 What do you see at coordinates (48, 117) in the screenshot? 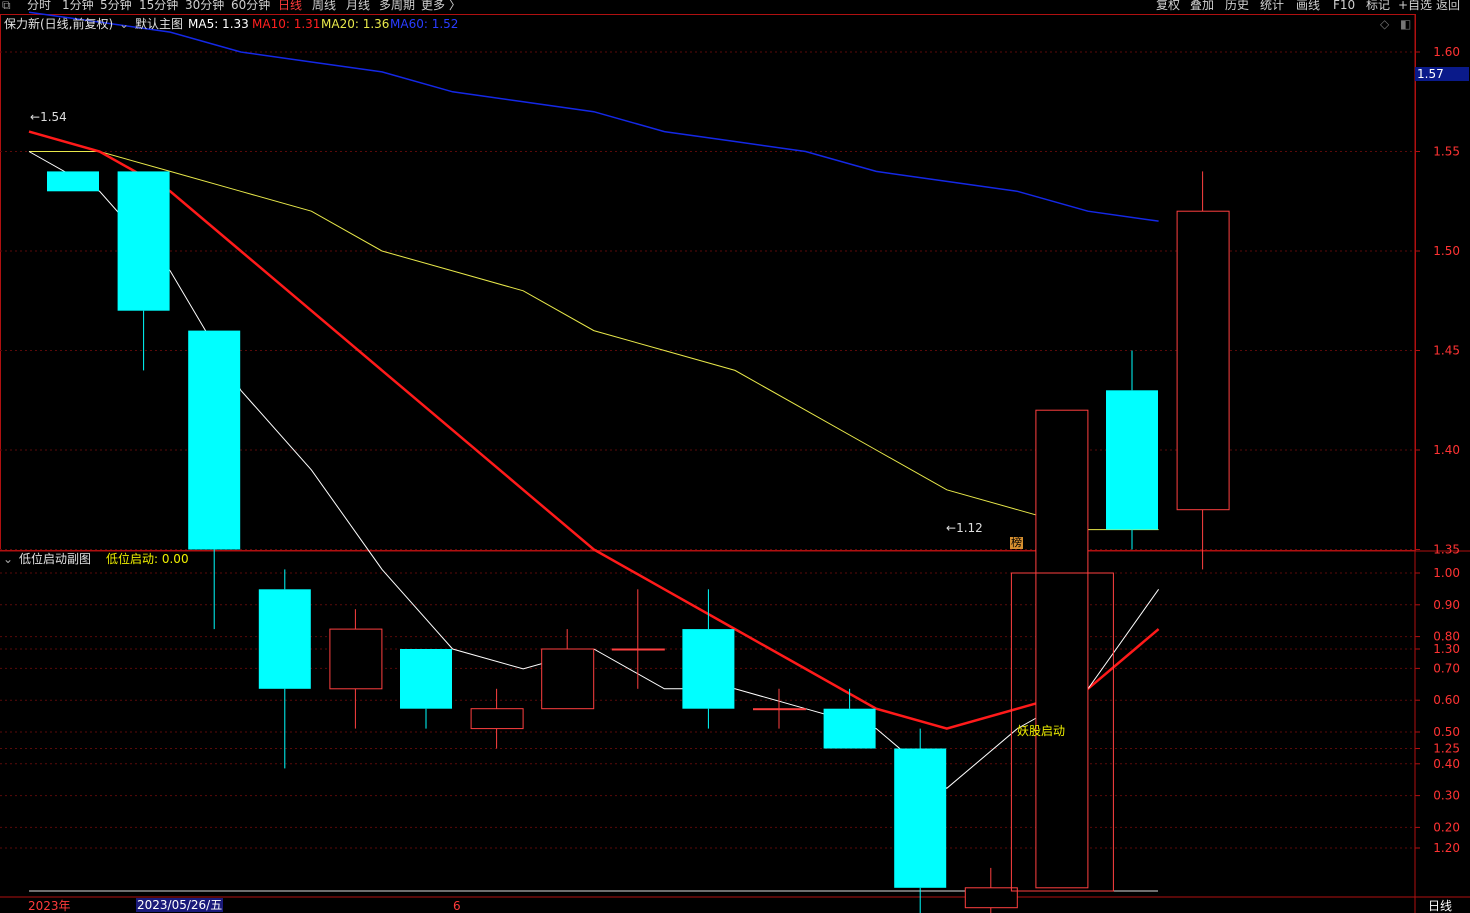
I see `high-price-mark: ←1.54` at bounding box center [48, 117].